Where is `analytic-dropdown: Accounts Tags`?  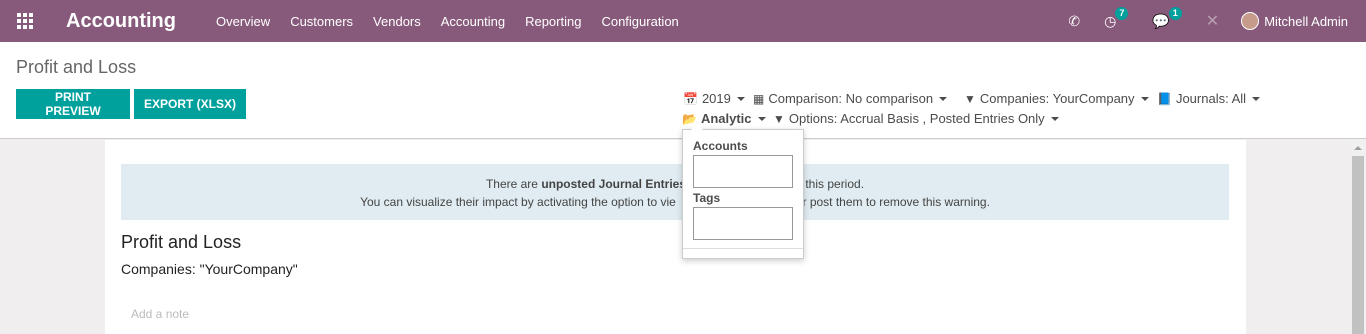 analytic-dropdown: Accounts Tags is located at coordinates (743, 191).